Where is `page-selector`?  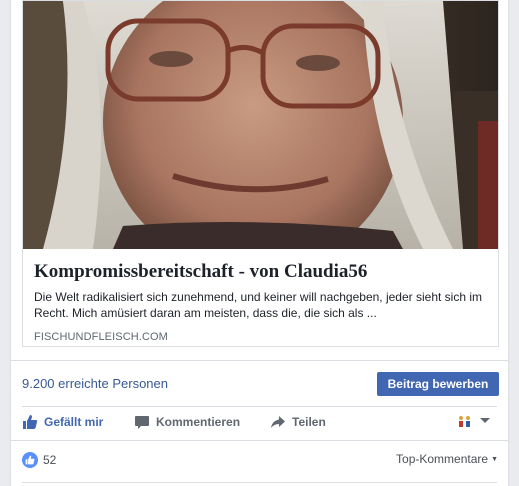
page-selector is located at coordinates (474, 421).